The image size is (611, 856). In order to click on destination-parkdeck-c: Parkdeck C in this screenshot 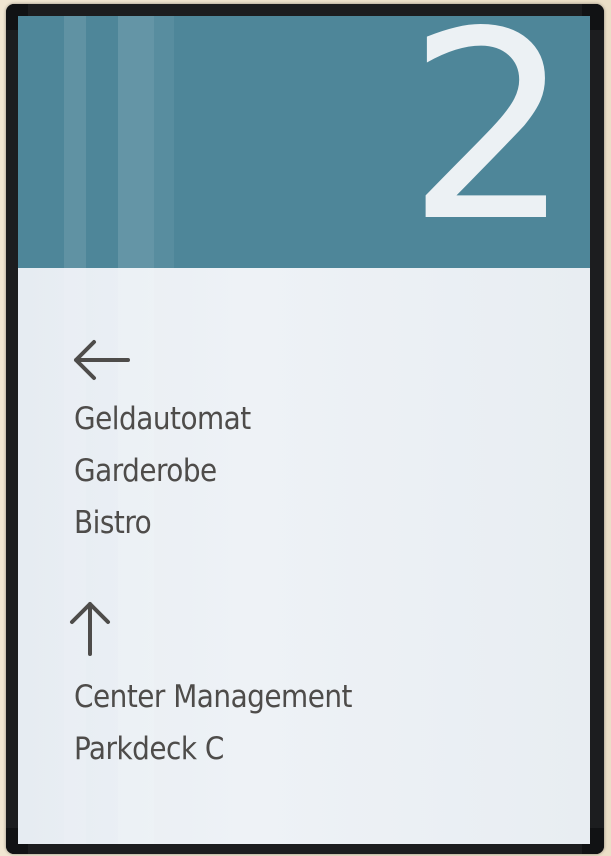, I will do `click(149, 749)`.